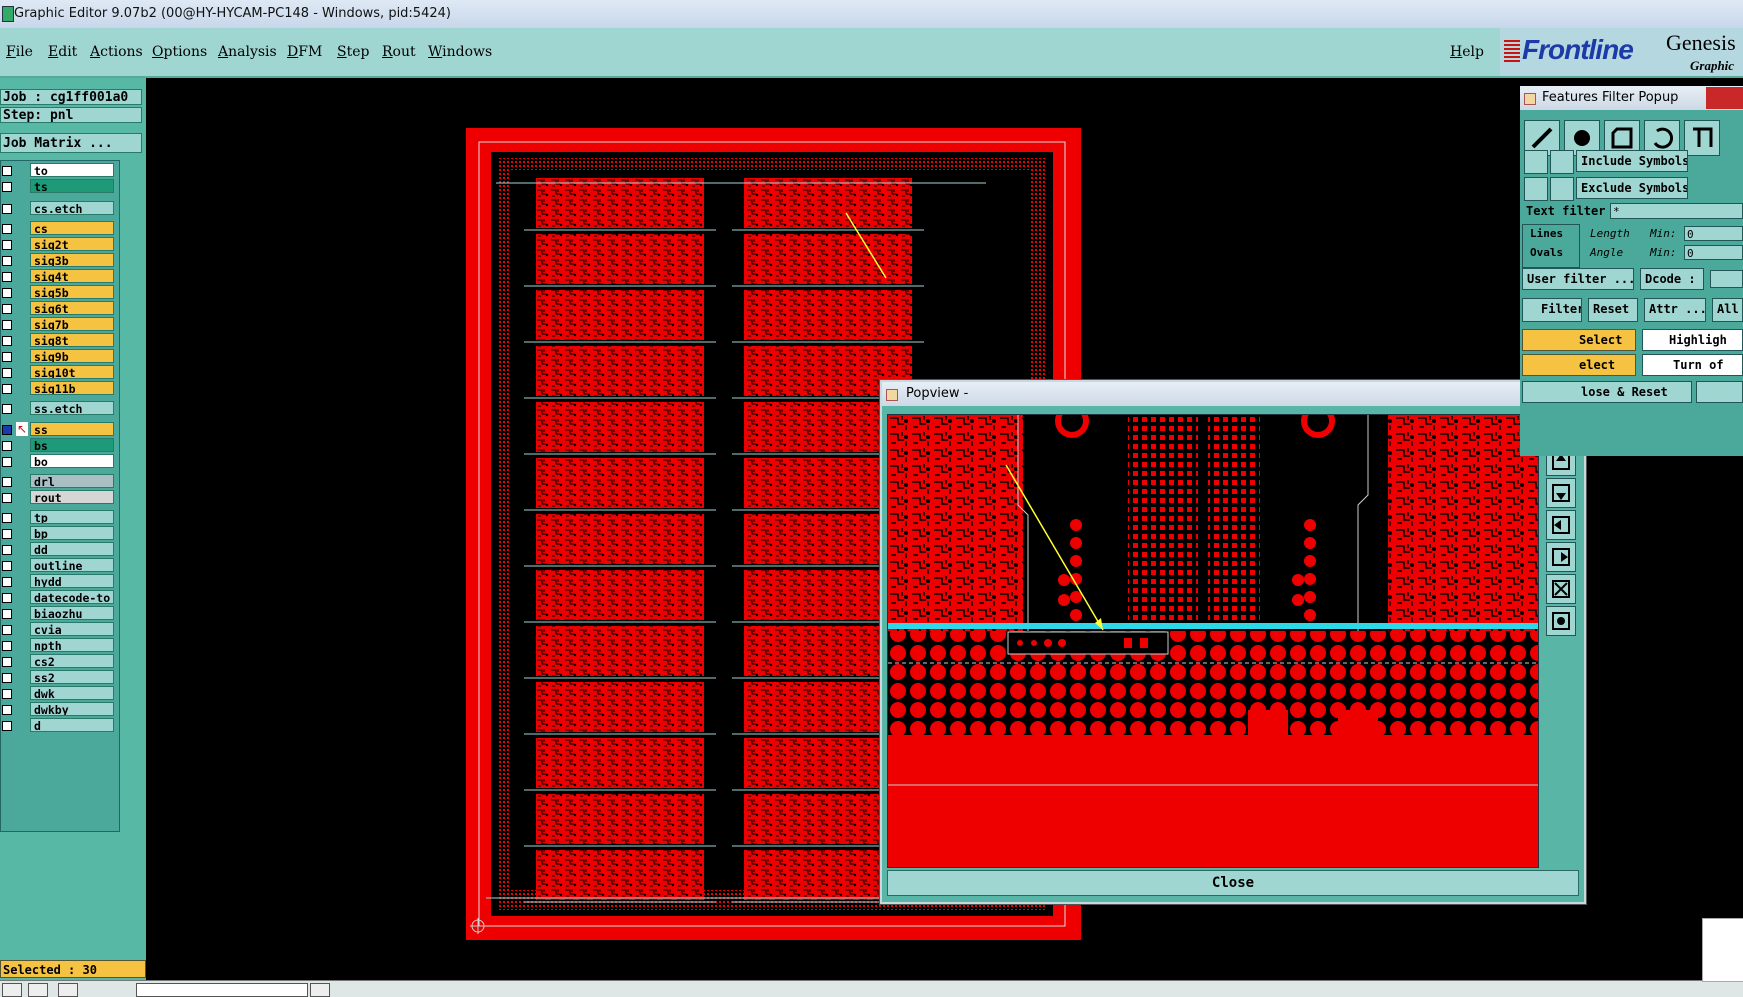 This screenshot has height=997, width=1743. Describe the element at coordinates (1613, 310) in the screenshot. I see `reset-button: Reset` at that location.